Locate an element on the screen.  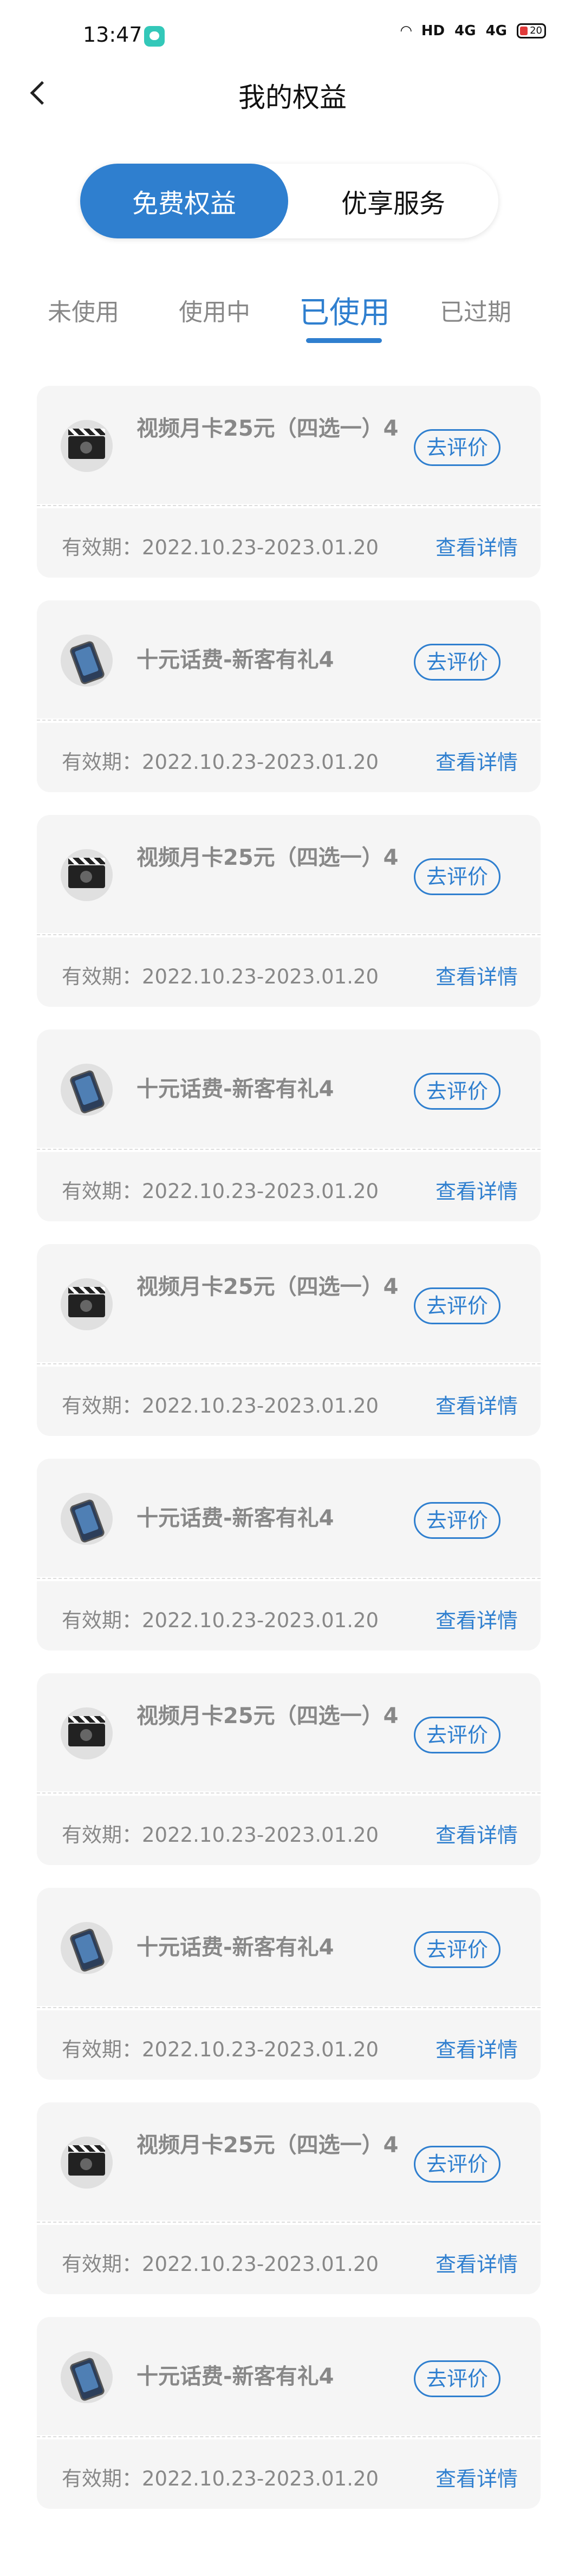
benefit-type-segment: 免费权益 优享服务 is located at coordinates (289, 201).